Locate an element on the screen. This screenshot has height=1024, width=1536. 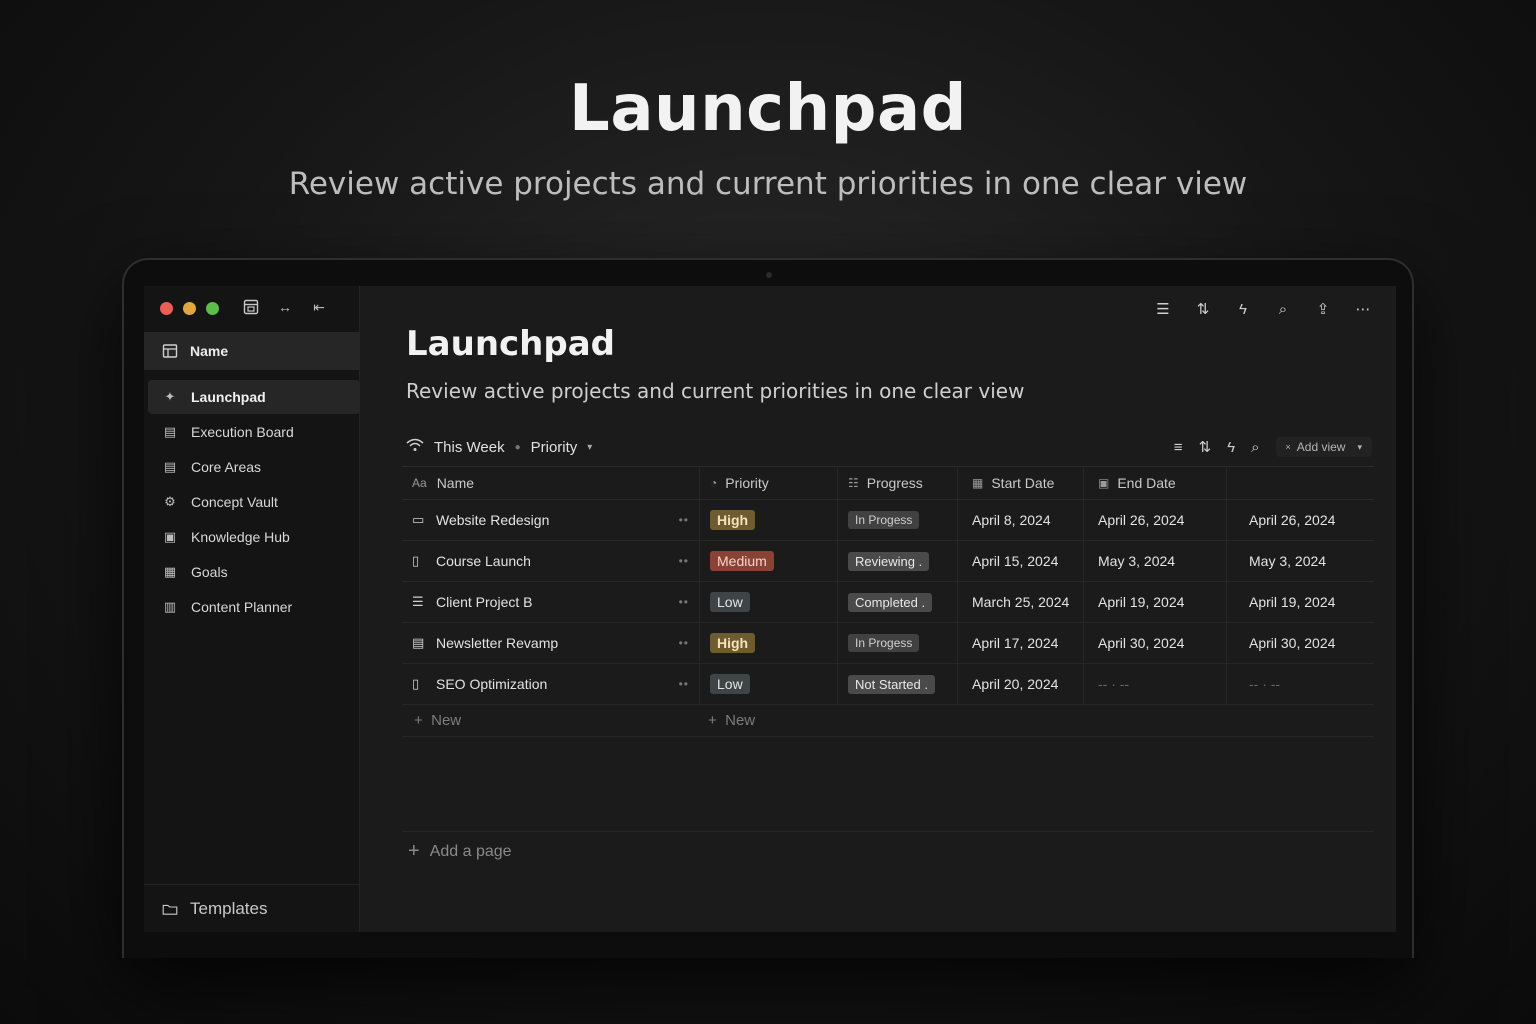
column-header-progress: ☷ Progress is located at coordinates (898, 483).